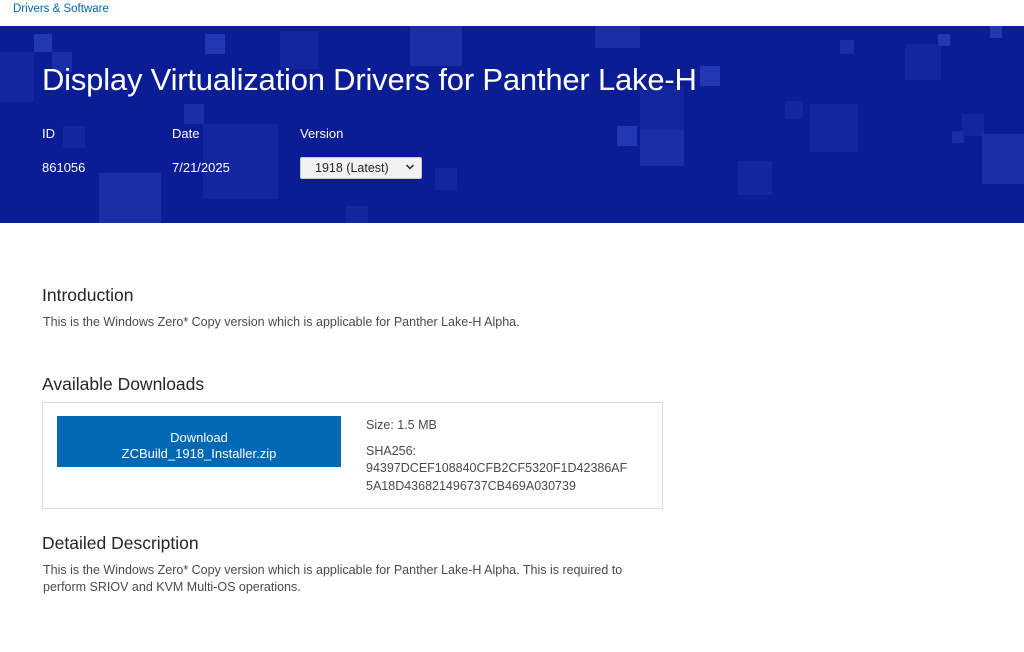 The height and width of the screenshot is (652, 1024). I want to click on download-button-label: Download, so click(199, 437).